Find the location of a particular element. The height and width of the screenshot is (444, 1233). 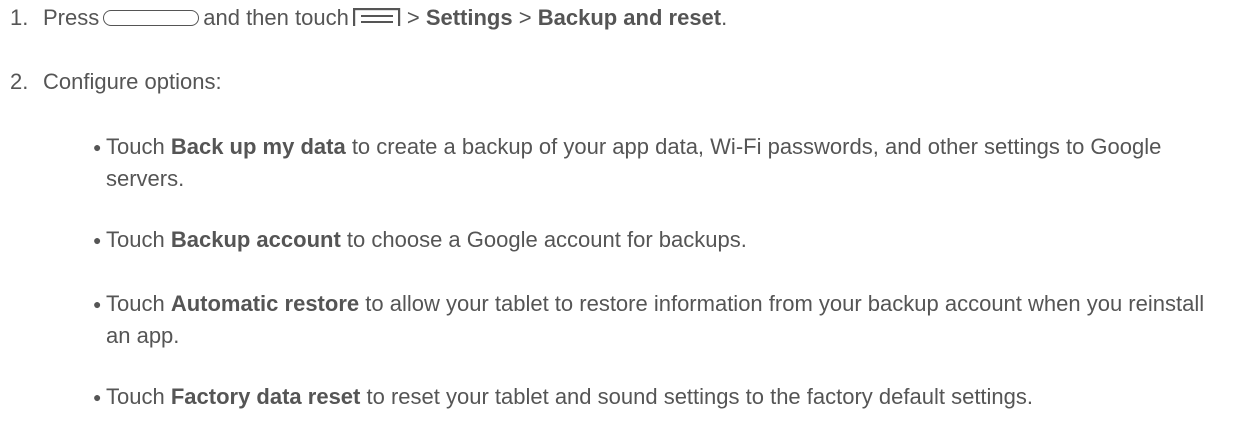

settings-label: Settings is located at coordinates (469, 17).